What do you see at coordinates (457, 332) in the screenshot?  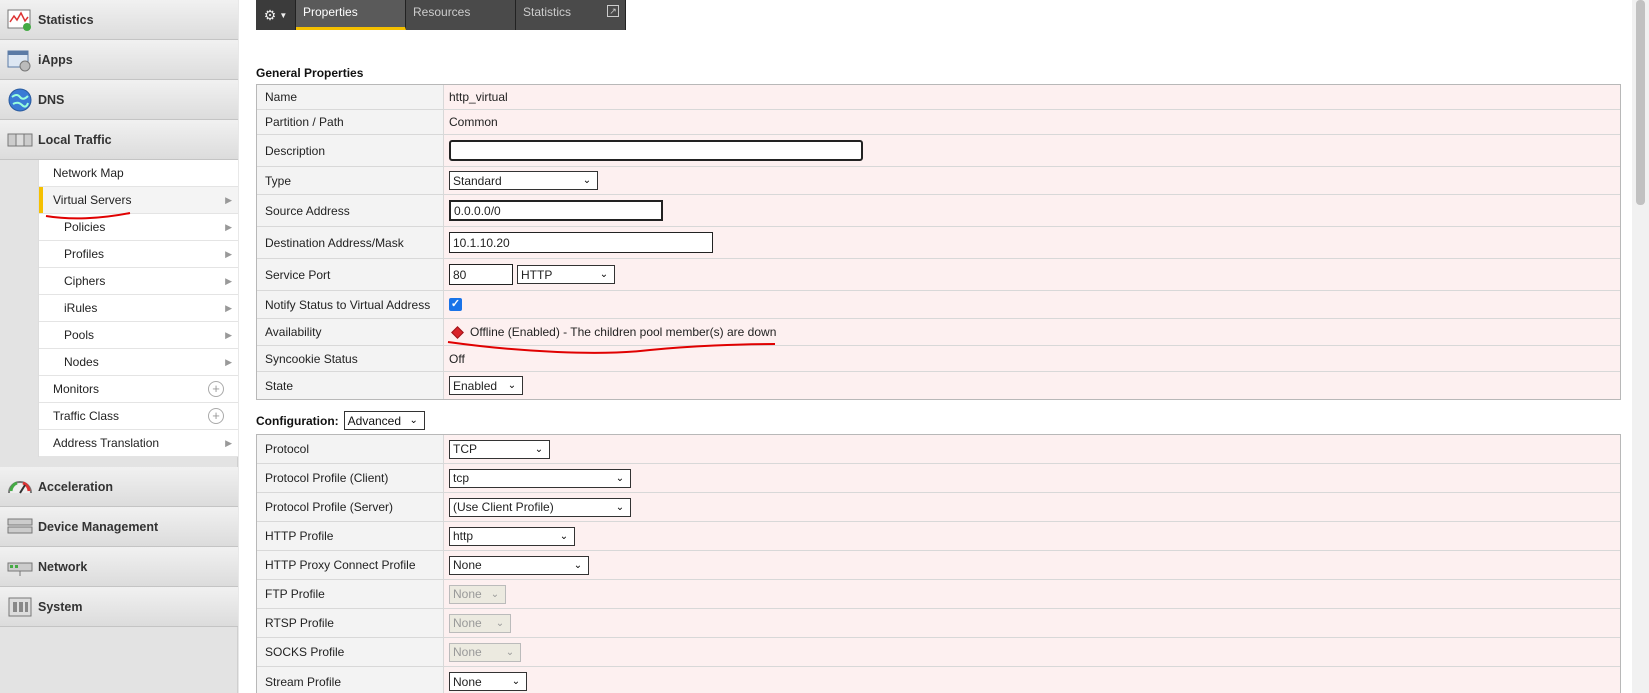 I see `offline-status-icon` at bounding box center [457, 332].